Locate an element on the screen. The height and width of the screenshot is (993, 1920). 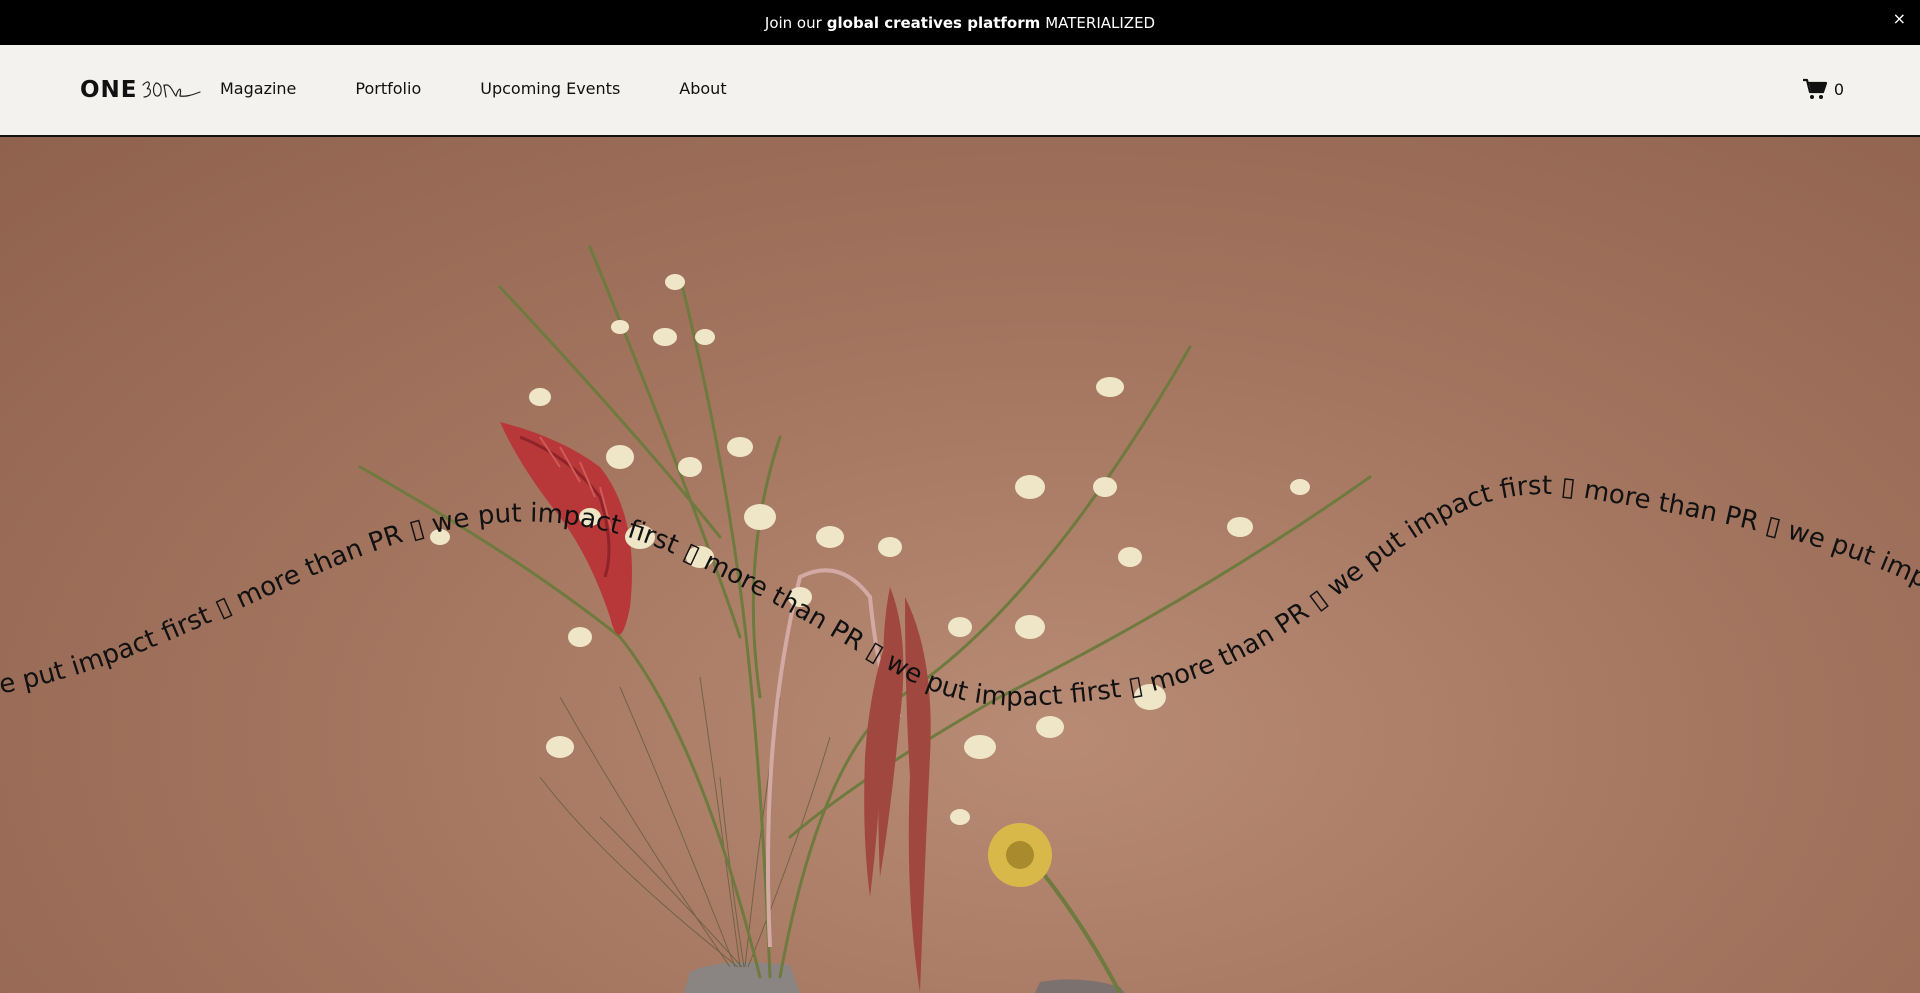
logo-signature-icon is located at coordinates (171, 89).